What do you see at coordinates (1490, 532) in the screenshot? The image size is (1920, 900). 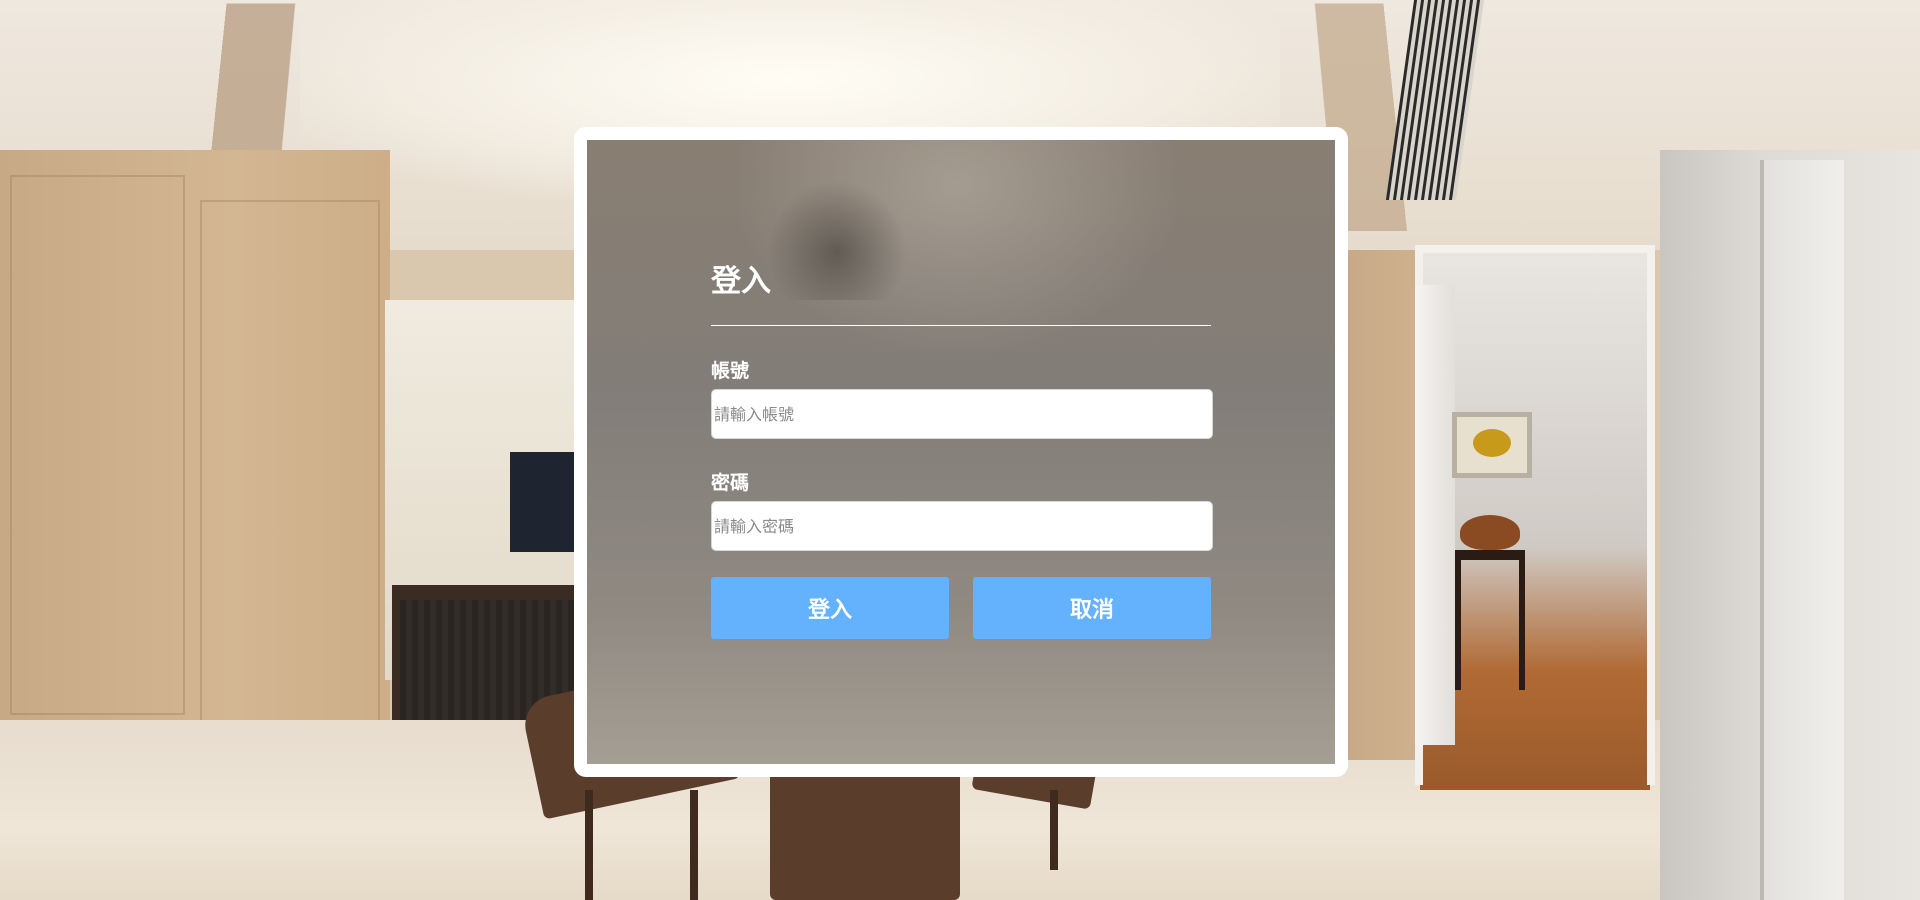 I see `bg-vase` at bounding box center [1490, 532].